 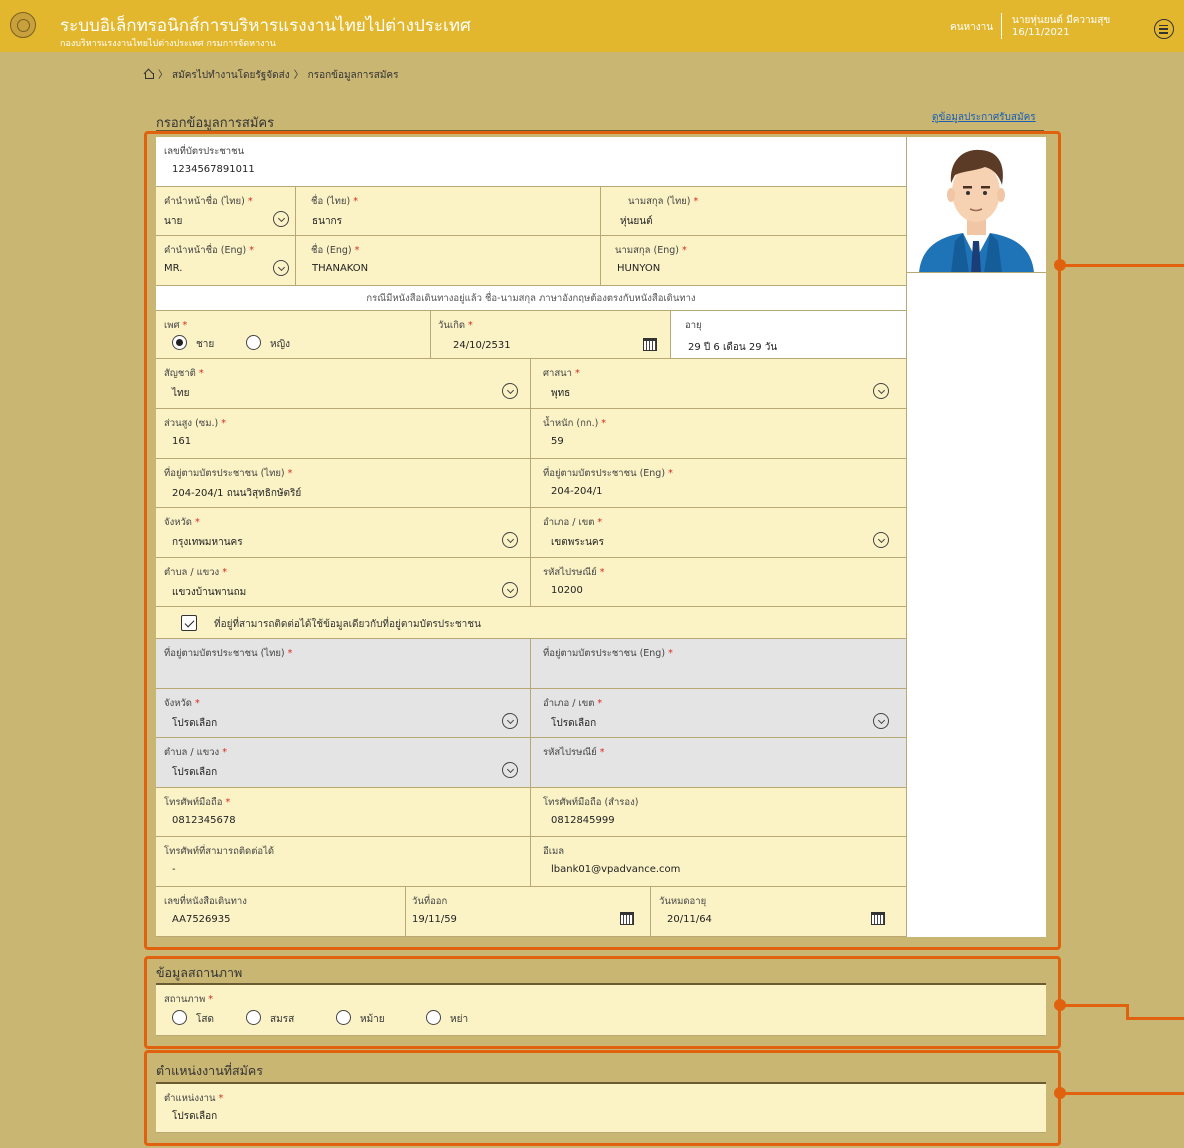 What do you see at coordinates (984, 117) in the screenshot?
I see `view-announcement-link: ดูข้อมูลประกาศรับสมัคร` at bounding box center [984, 117].